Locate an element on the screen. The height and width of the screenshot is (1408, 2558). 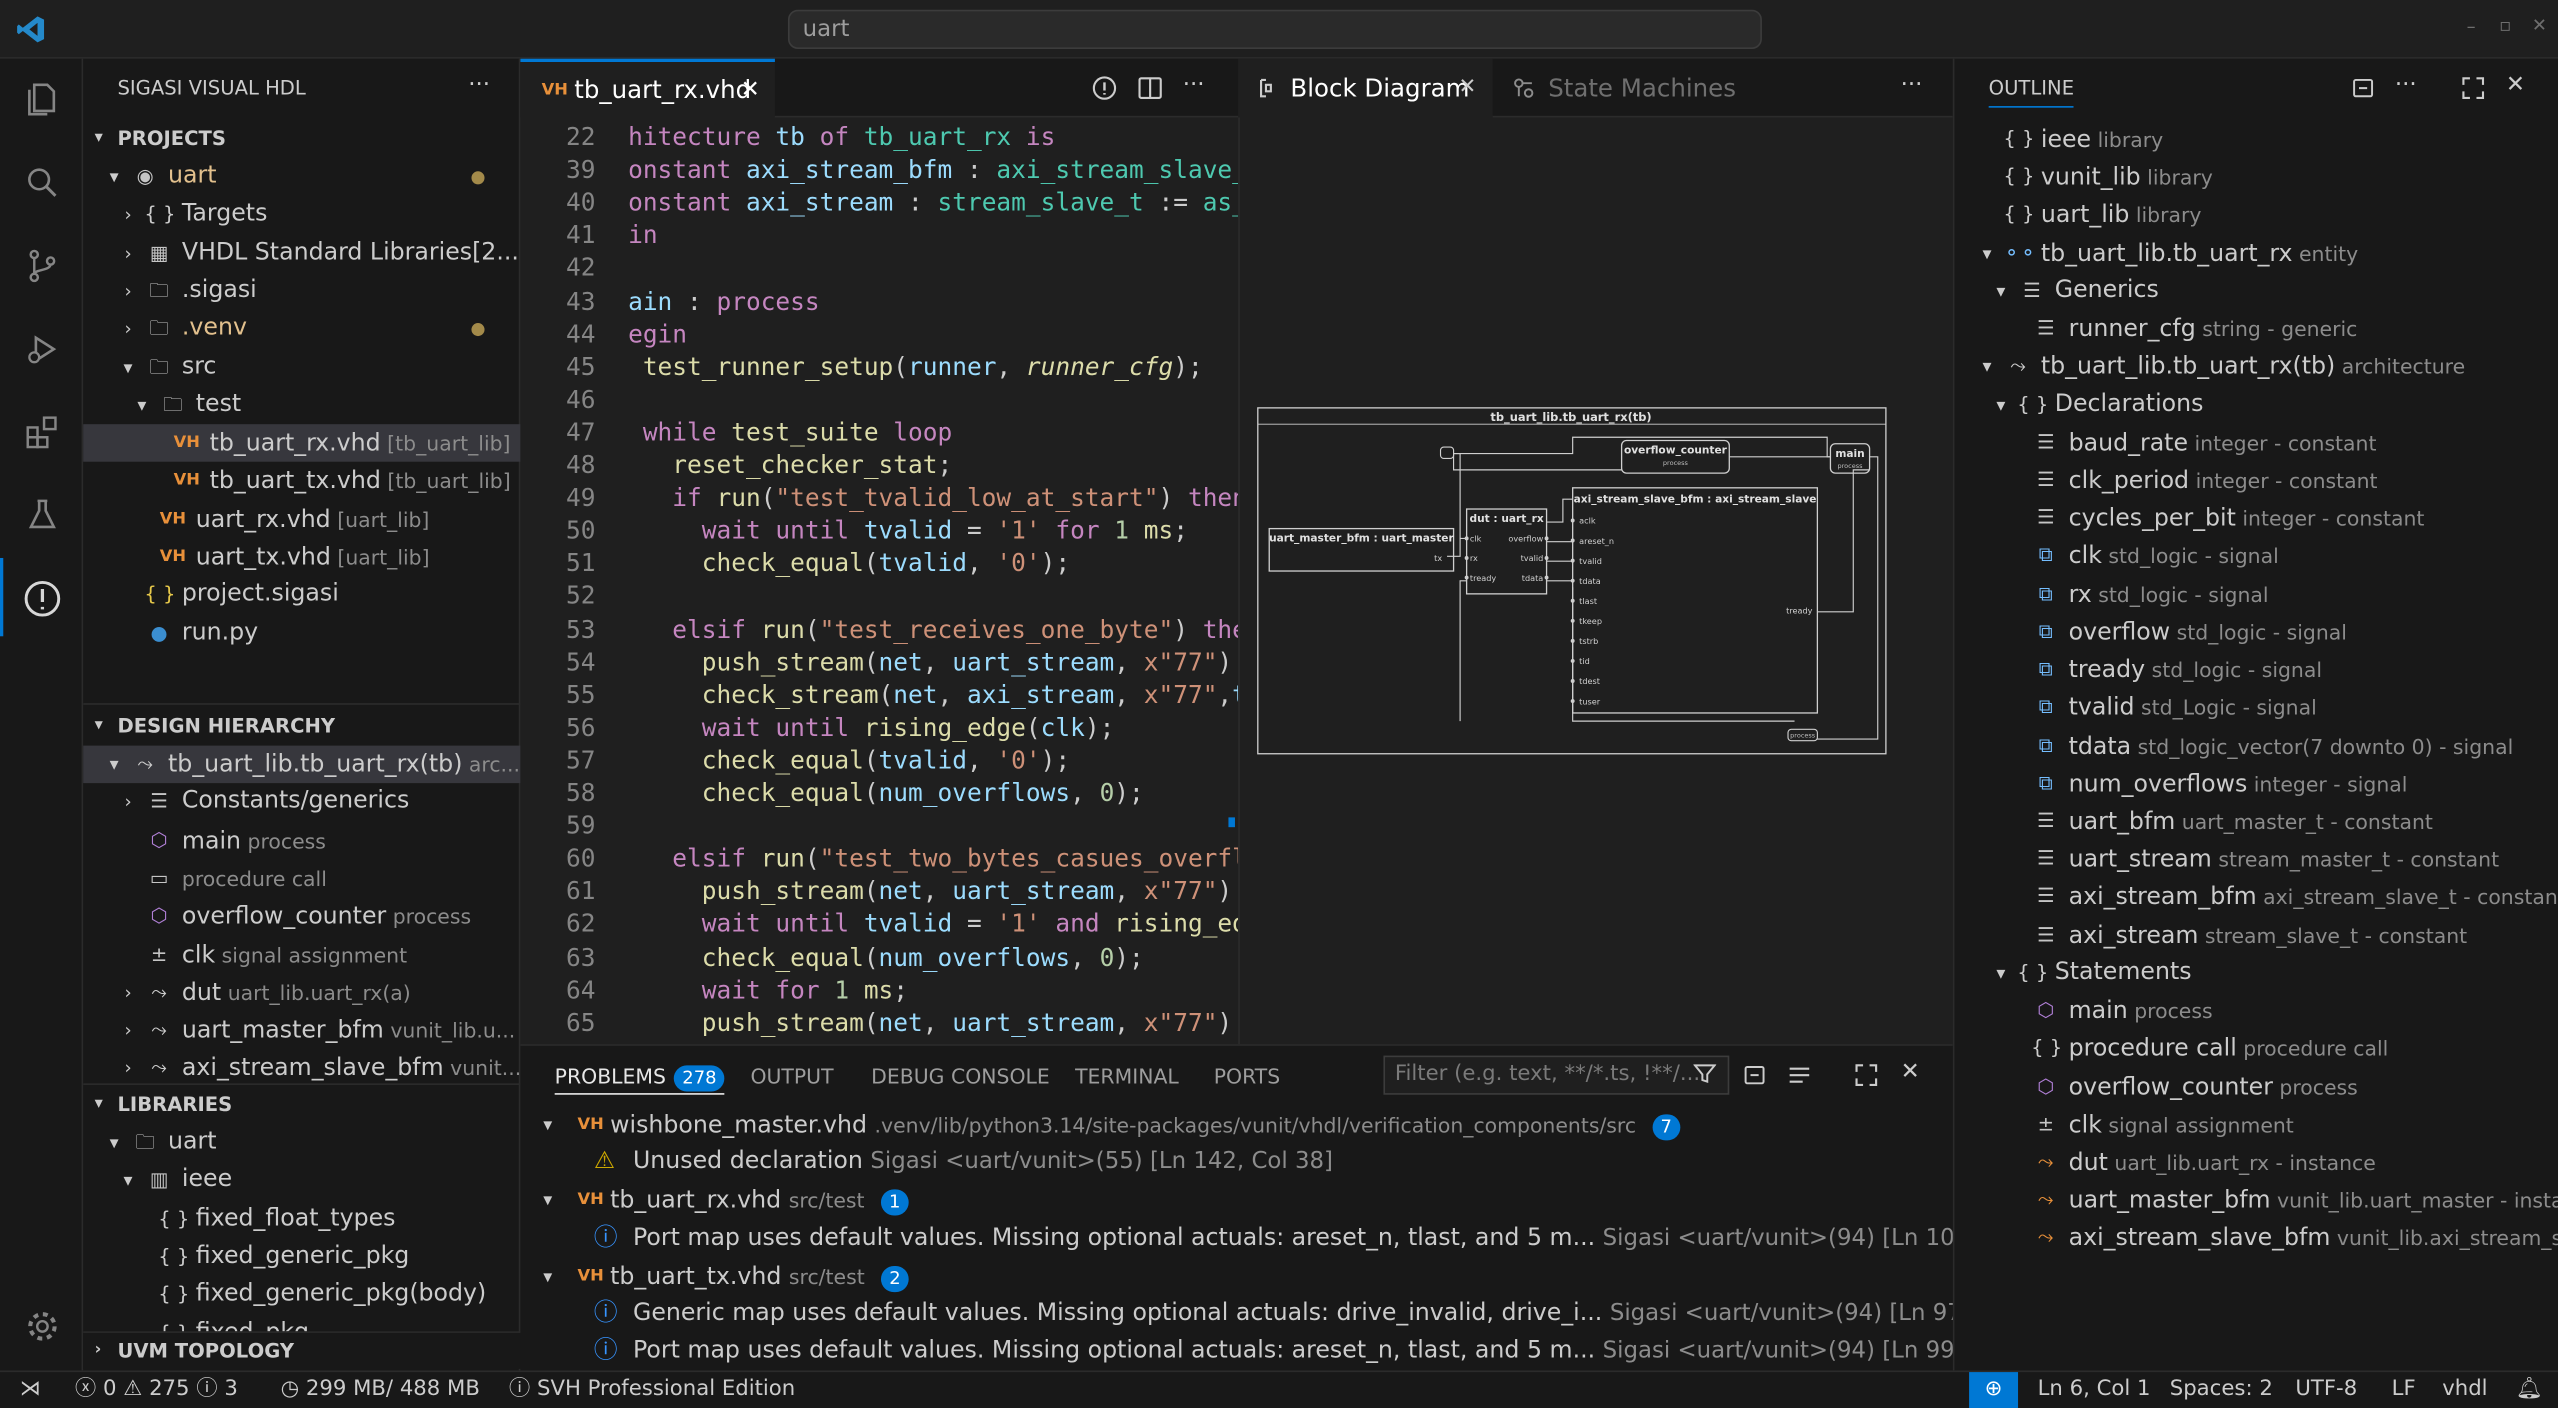
settings-gear-icon is located at coordinates (43, 1327).